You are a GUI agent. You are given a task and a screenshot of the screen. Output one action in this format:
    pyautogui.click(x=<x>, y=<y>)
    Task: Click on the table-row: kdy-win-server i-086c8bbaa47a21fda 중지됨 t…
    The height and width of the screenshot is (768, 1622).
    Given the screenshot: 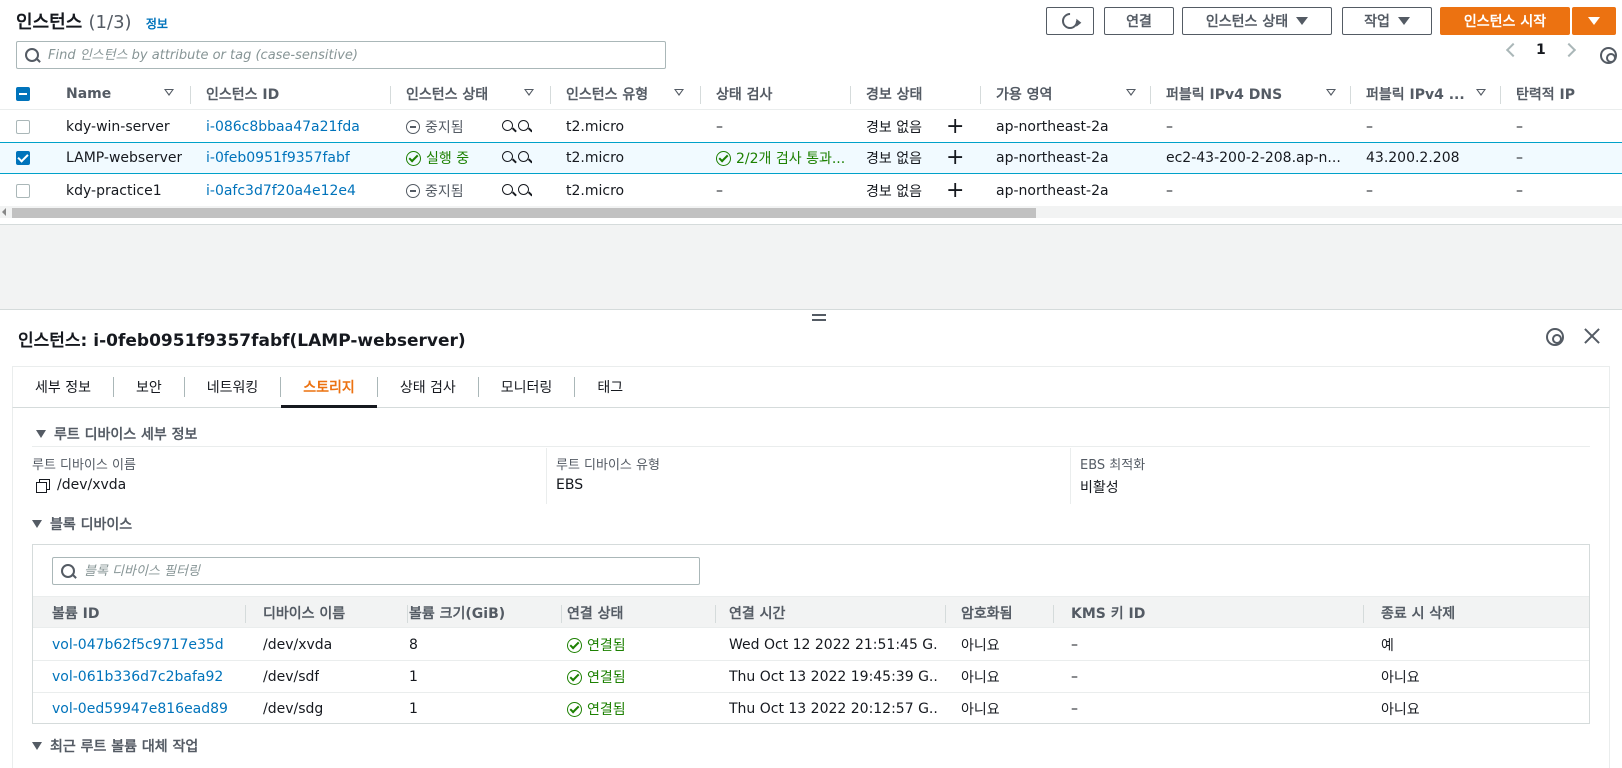 What is the action you would take?
    pyautogui.click(x=811, y=127)
    